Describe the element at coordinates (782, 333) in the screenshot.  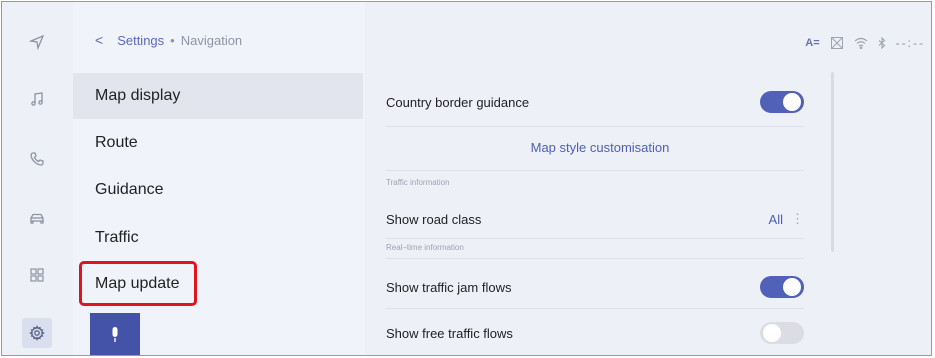
I see `free-traffic-toggle` at that location.